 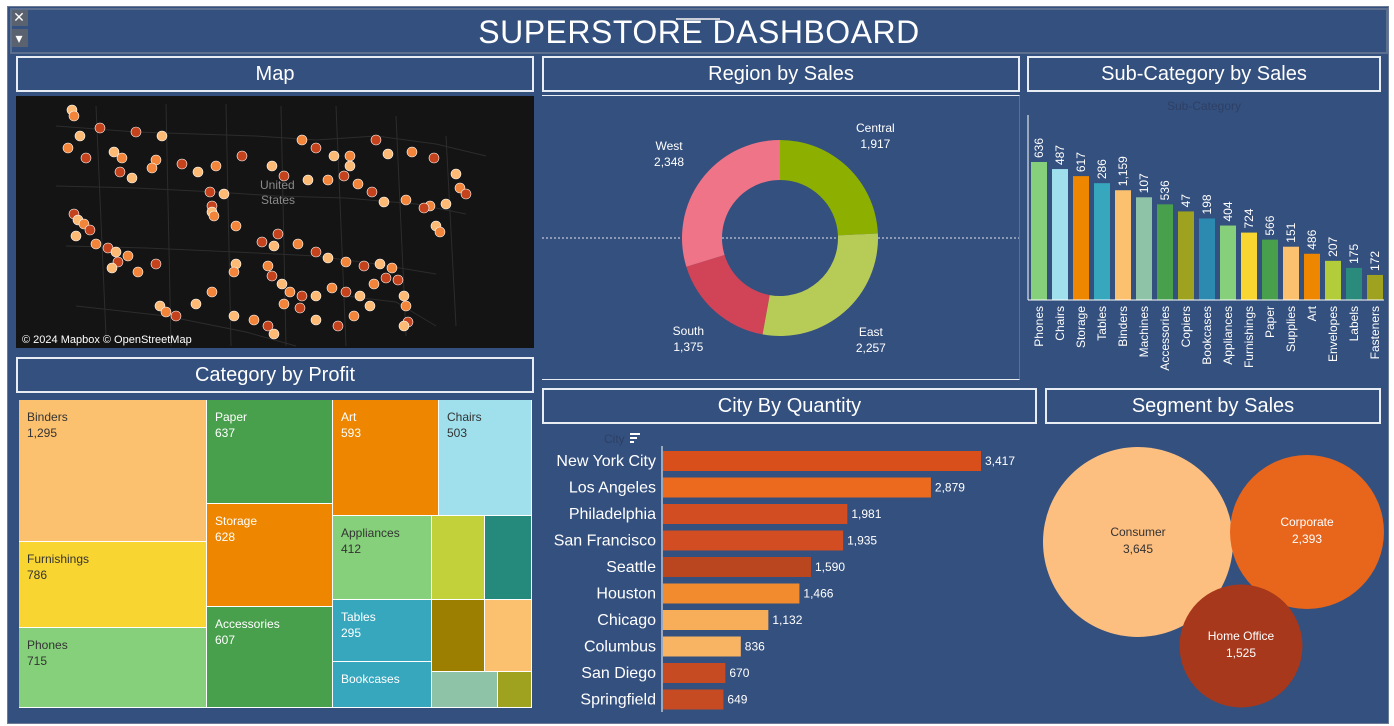 I want to click on treemap-tile-paper: Paper 637, so click(x=270, y=452).